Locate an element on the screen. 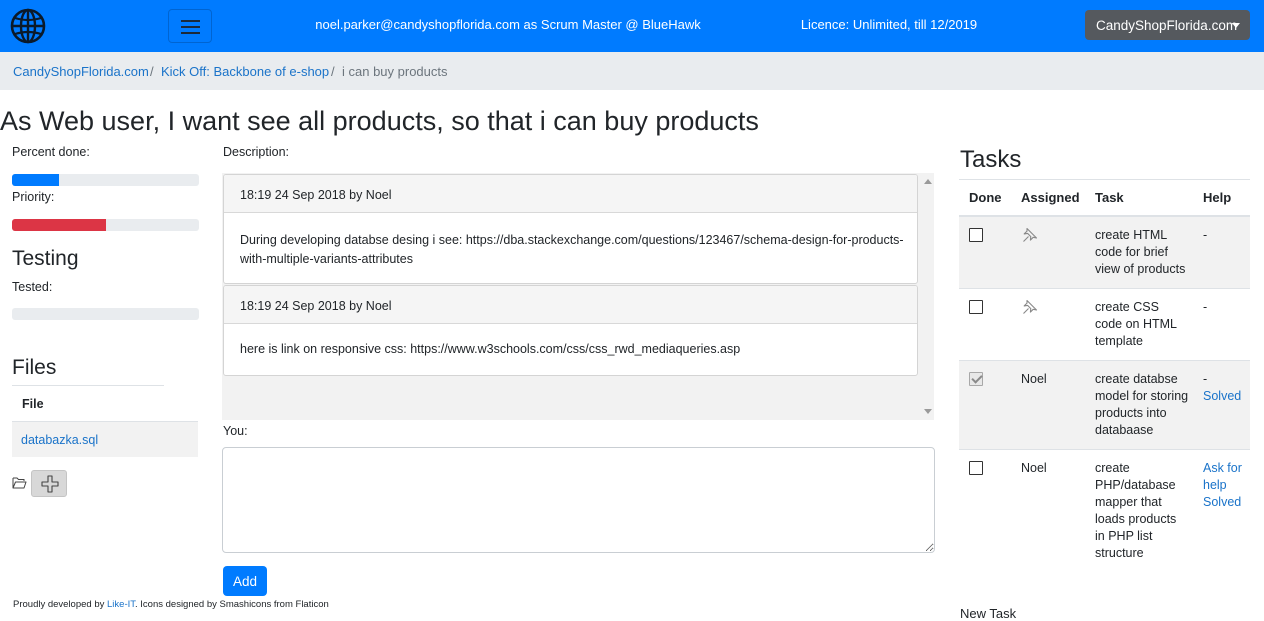 This screenshot has width=1264, height=621. column-header-help: Help is located at coordinates (1221, 198).